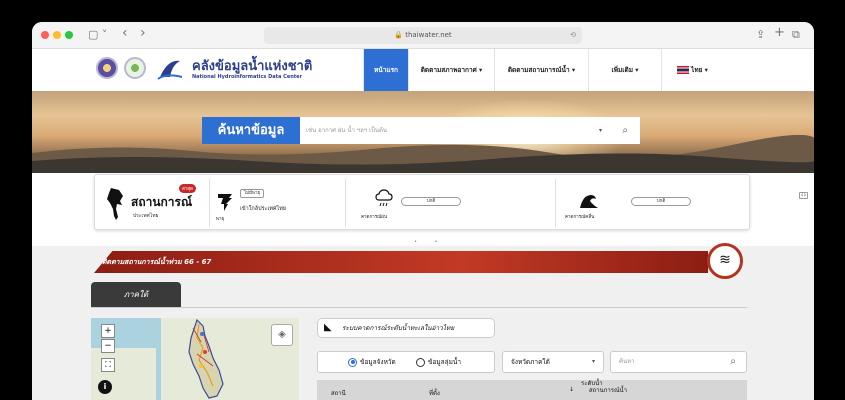  What do you see at coordinates (206, 358) in the screenshot?
I see `southern-thailand-map` at bounding box center [206, 358].